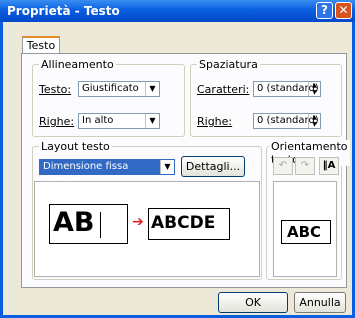  Describe the element at coordinates (287, 121) in the screenshot. I see `spacing-rows-spinner: 0 (standard) ▲ ▼` at that location.